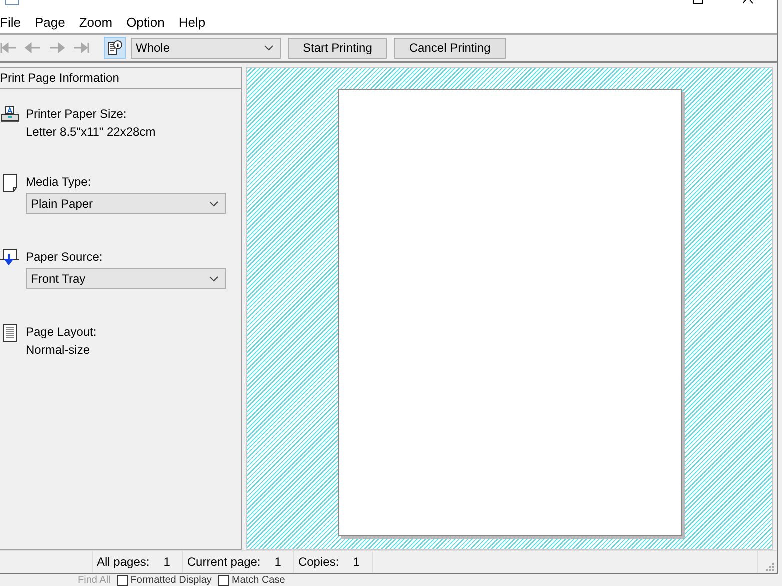  Describe the element at coordinates (146, 22) in the screenshot. I see `menu-item: Option` at that location.